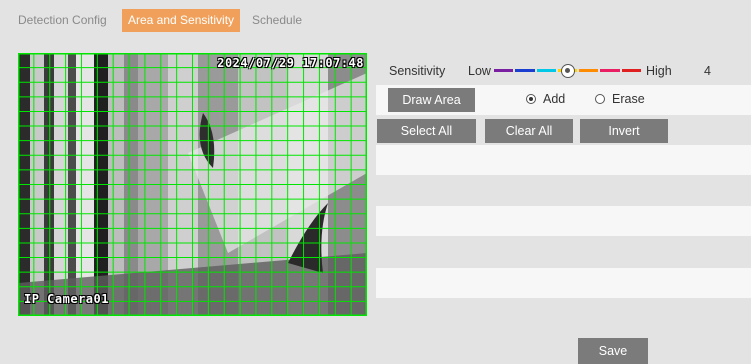 Image resolution: width=751 pixels, height=364 pixels. I want to click on sensitivity-row: Sensitivity Low High 4, so click(563, 69).